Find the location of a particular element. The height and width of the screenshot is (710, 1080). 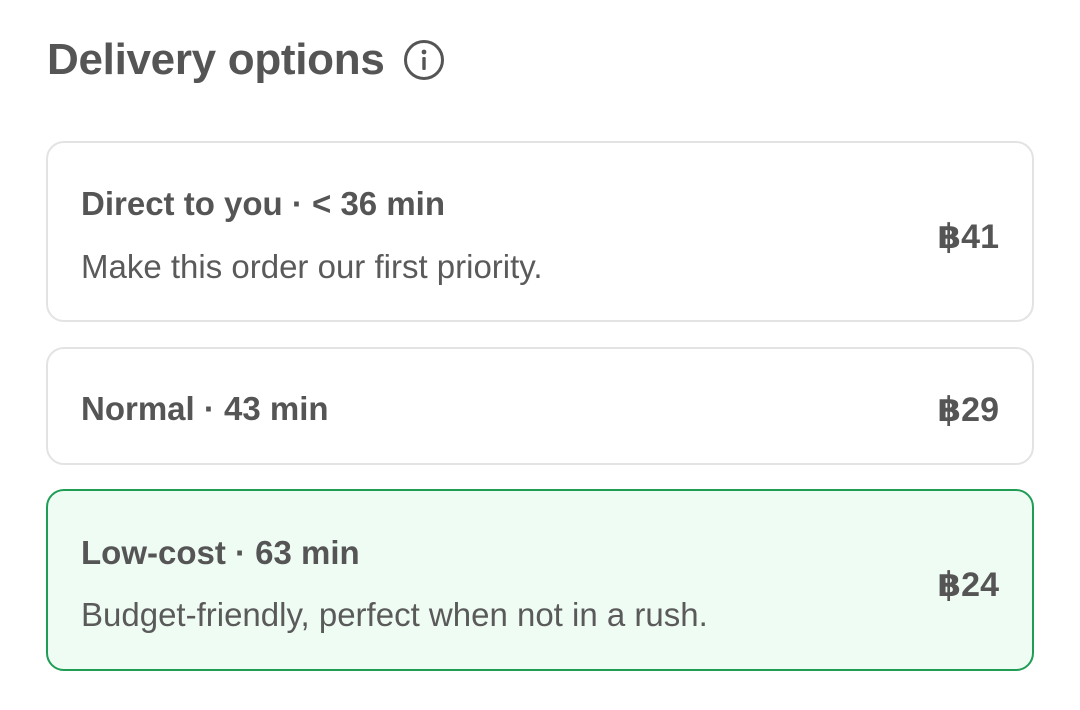

option-title: Direct to you · < 36 min is located at coordinates (263, 203).